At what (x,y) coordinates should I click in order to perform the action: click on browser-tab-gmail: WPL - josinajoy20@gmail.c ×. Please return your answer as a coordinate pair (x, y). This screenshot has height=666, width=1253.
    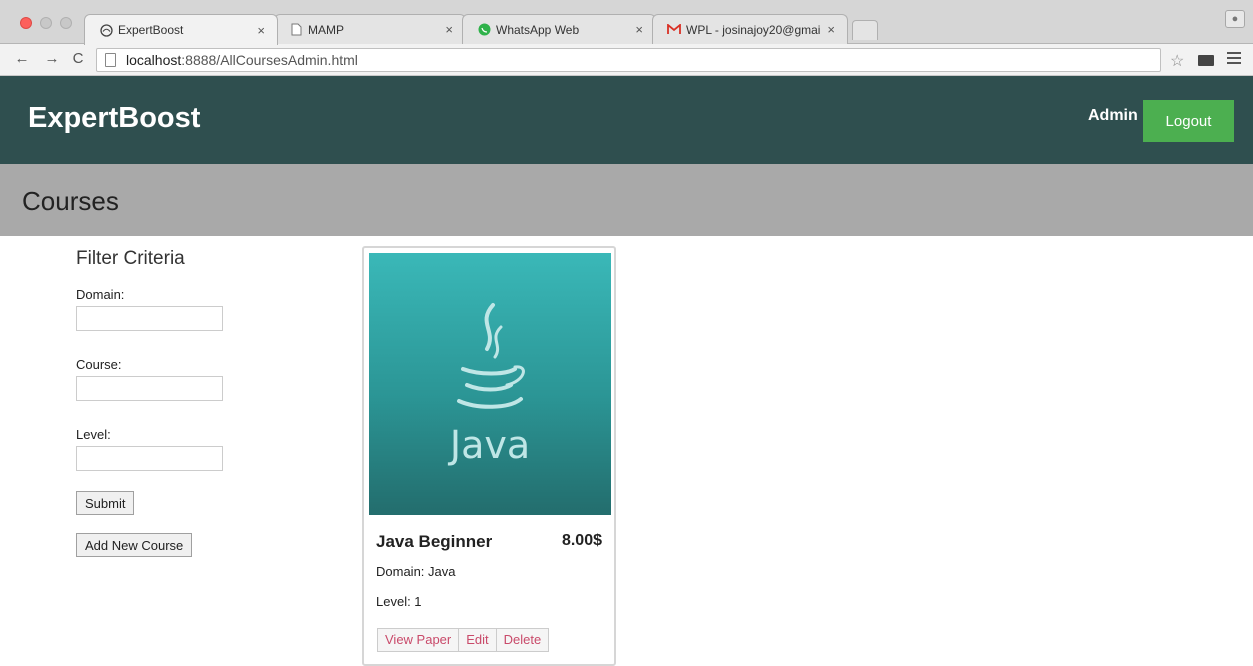
    Looking at the image, I should click on (750, 29).